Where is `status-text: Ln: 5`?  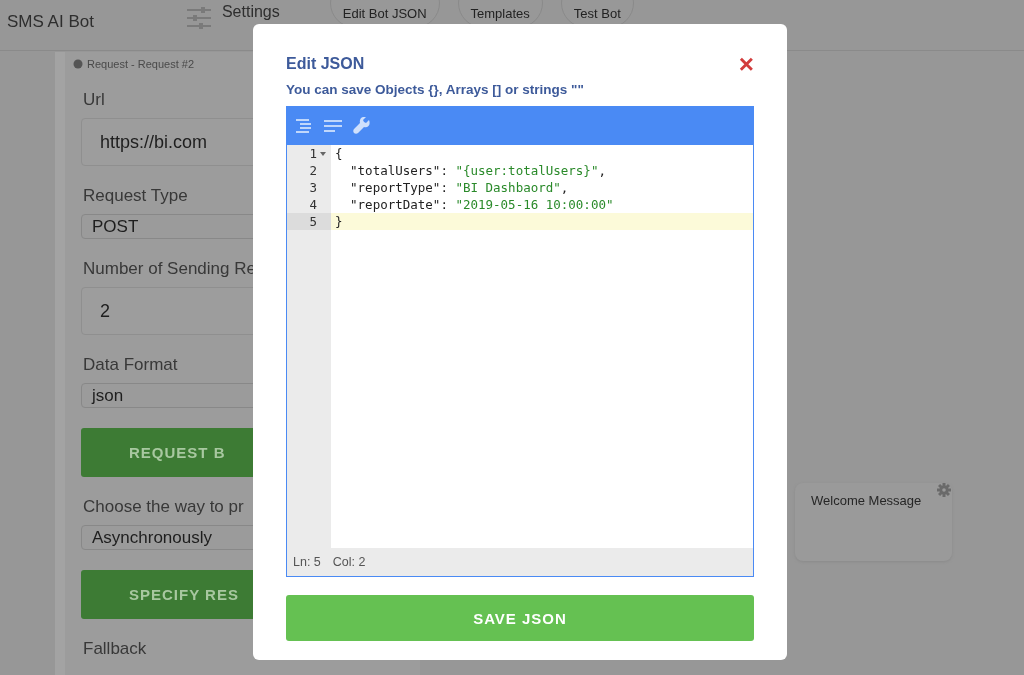 status-text: Ln: 5 is located at coordinates (307, 562).